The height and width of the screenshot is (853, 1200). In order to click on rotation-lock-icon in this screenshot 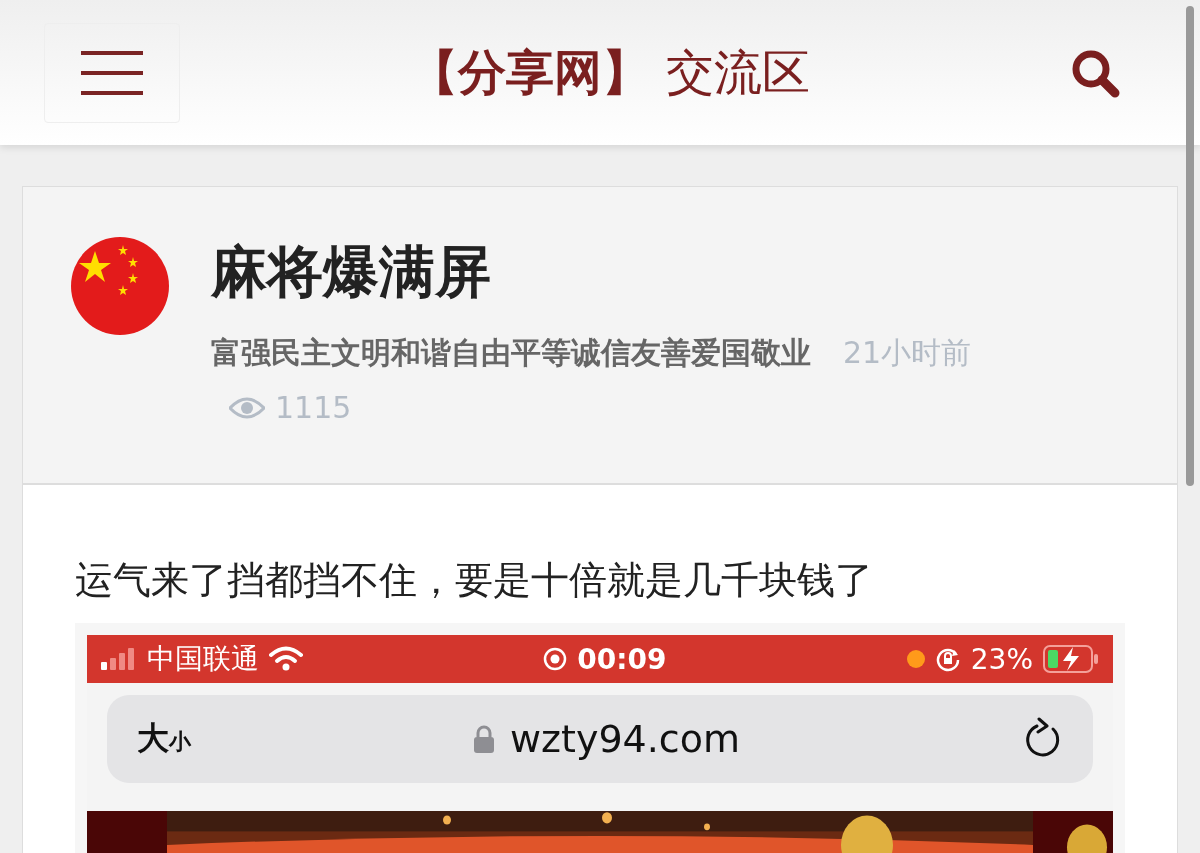, I will do `click(947, 659)`.